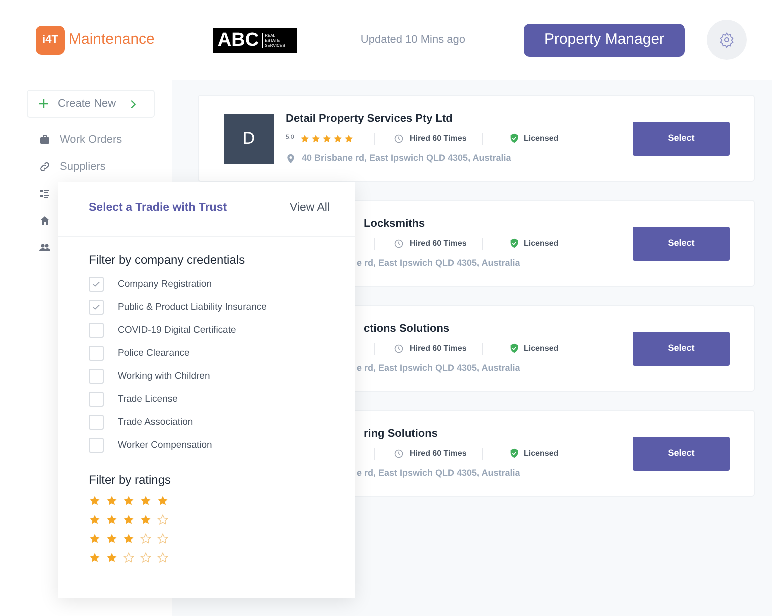 This screenshot has height=616, width=772. What do you see at coordinates (45, 221) in the screenshot?
I see `home-icon` at bounding box center [45, 221].